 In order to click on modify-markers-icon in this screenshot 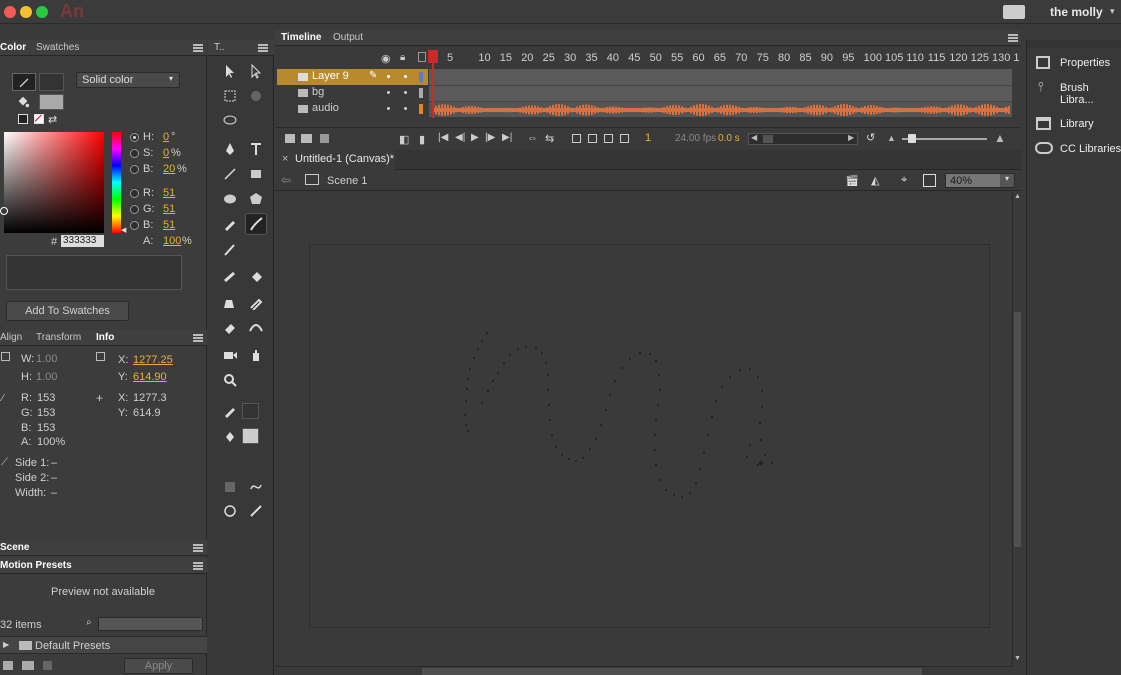, I will do `click(624, 138)`.